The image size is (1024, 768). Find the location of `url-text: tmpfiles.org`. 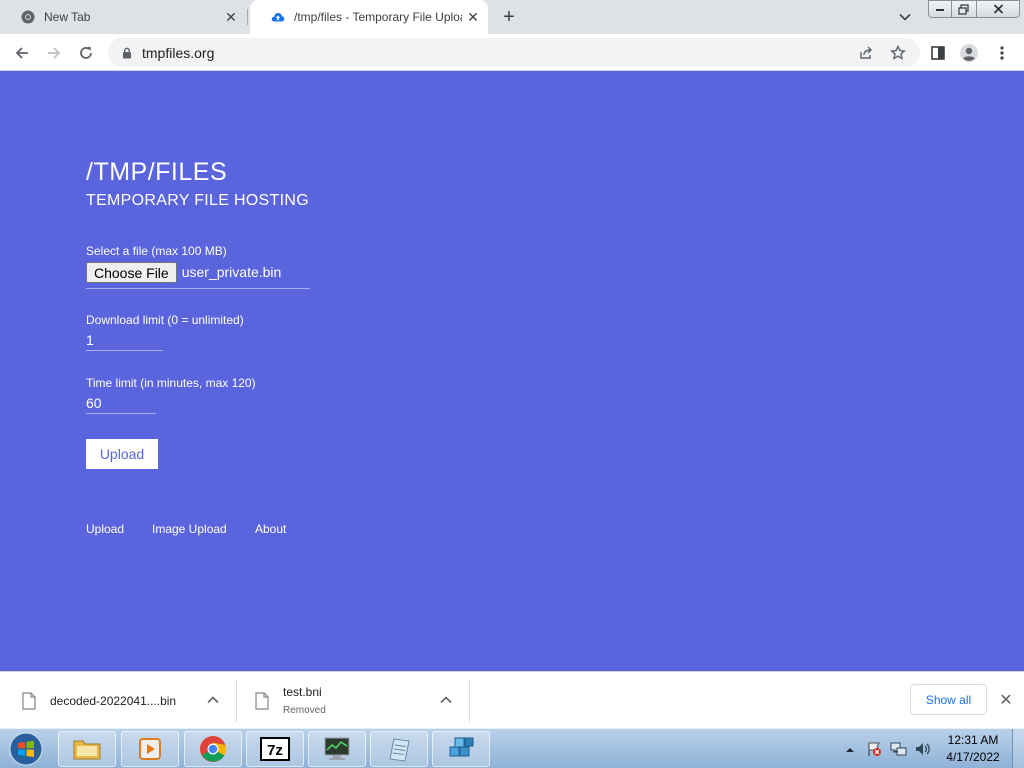

url-text: tmpfiles.org is located at coordinates (178, 52).